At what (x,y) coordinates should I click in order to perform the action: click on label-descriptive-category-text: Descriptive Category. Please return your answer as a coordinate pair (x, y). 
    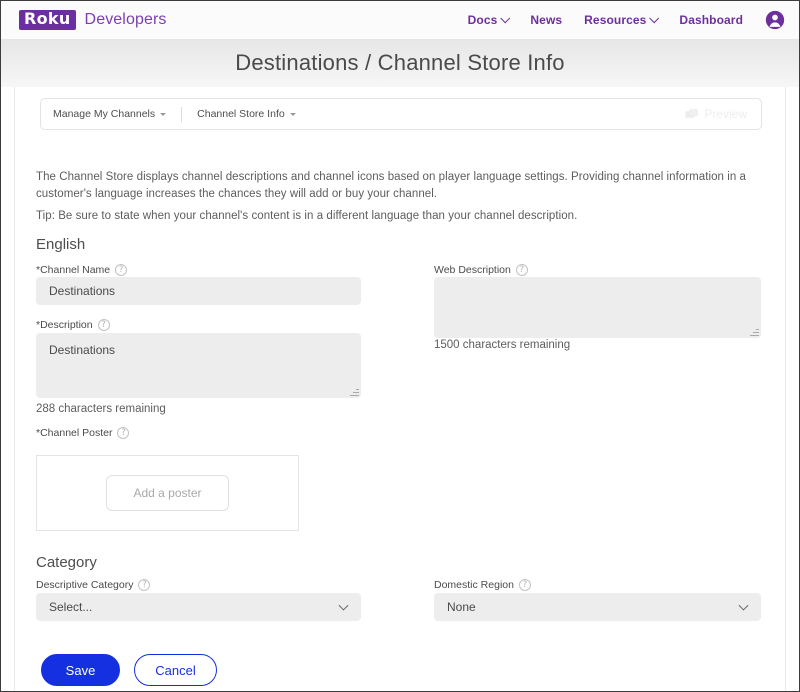
    Looking at the image, I should click on (85, 585).